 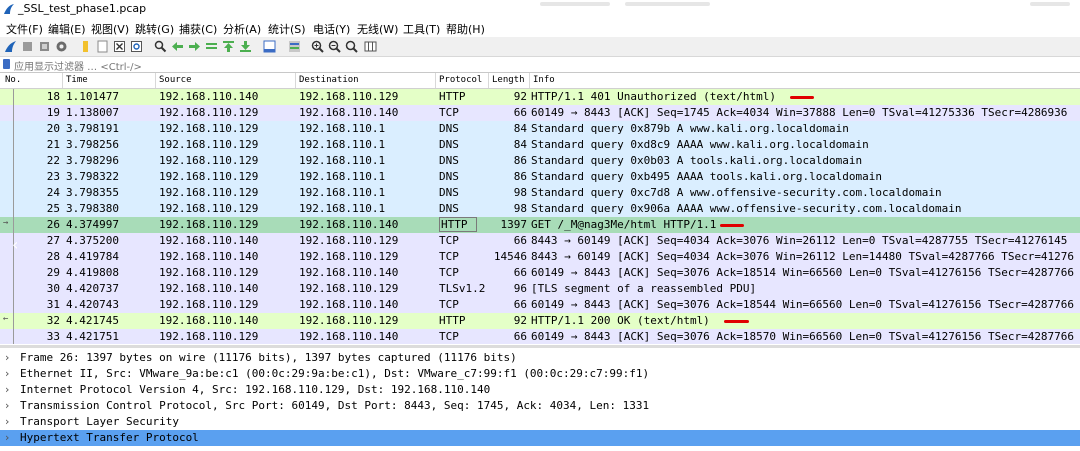 I want to click on packet-no-cell: 25, so click(x=53, y=208).